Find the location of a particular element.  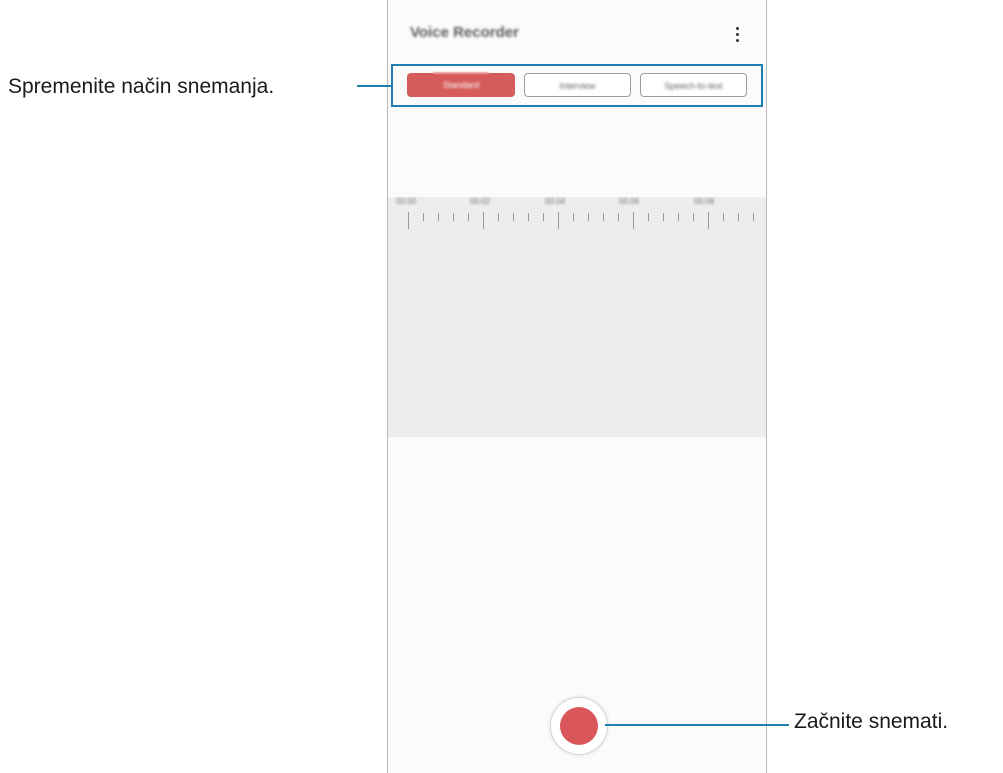

waveform-area: 00:00 00:02 00:04 00:06 00:08 is located at coordinates (577, 317).